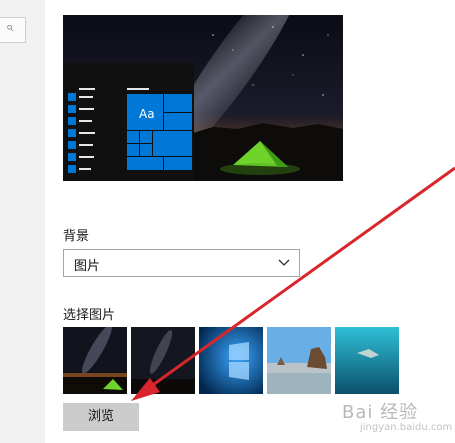  What do you see at coordinates (380, 412) in the screenshot?
I see `watermark: Bai 经验` at bounding box center [380, 412].